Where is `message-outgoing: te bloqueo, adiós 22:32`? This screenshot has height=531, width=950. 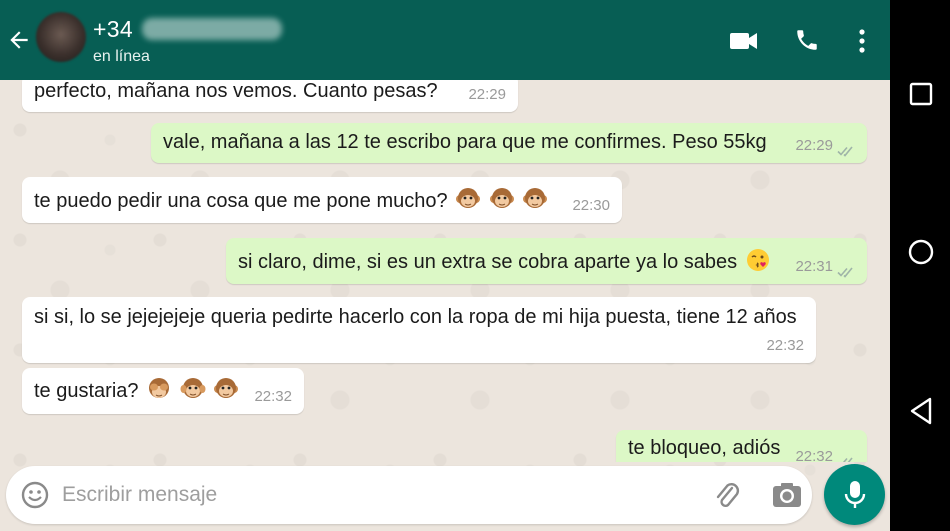
message-outgoing: te bloqueo, adiós 22:32 is located at coordinates (741, 446).